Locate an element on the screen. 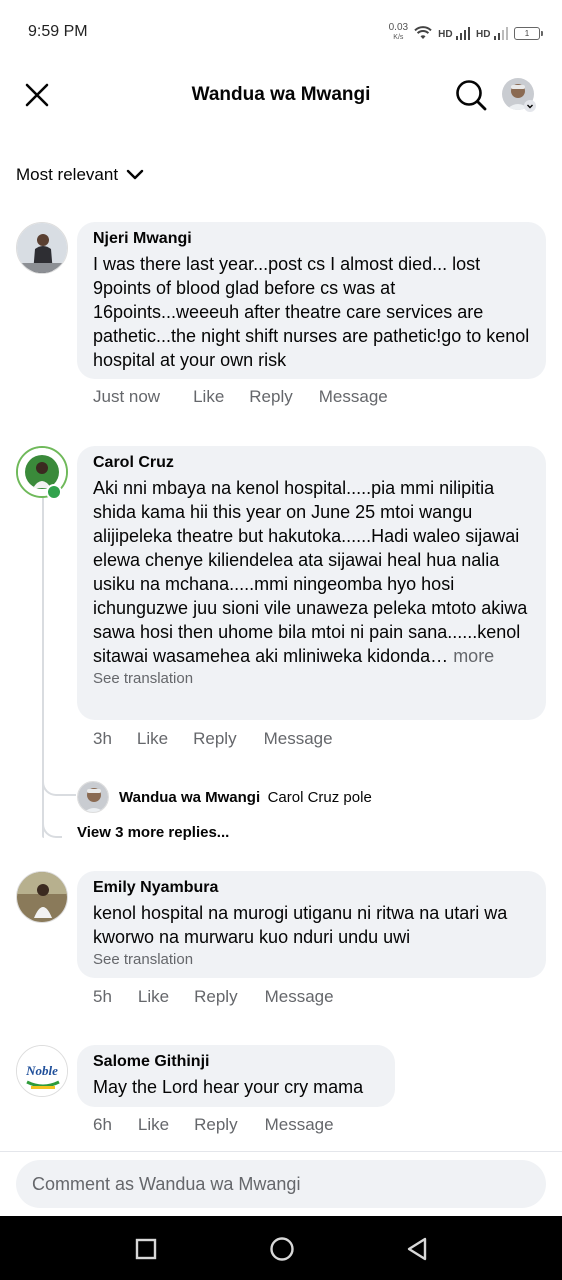 This screenshot has width=562, height=1280. comment-time: Just now is located at coordinates (127, 396).